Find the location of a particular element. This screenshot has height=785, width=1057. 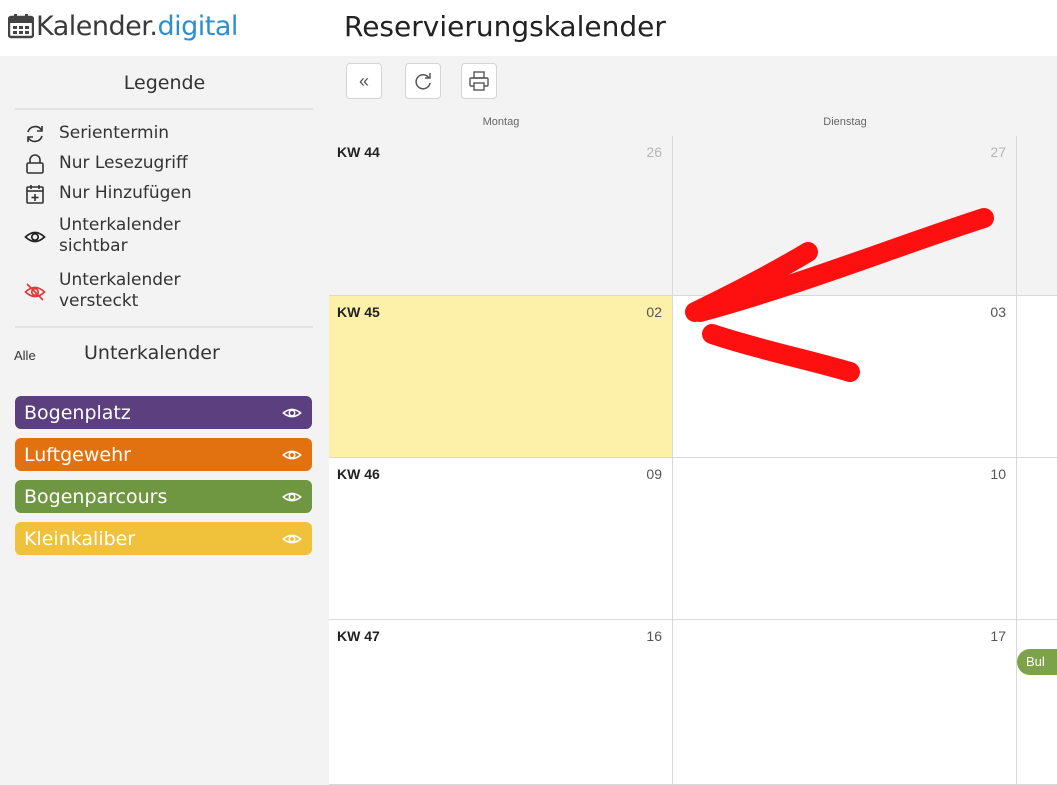

day-cell: 10 is located at coordinates (845, 539).